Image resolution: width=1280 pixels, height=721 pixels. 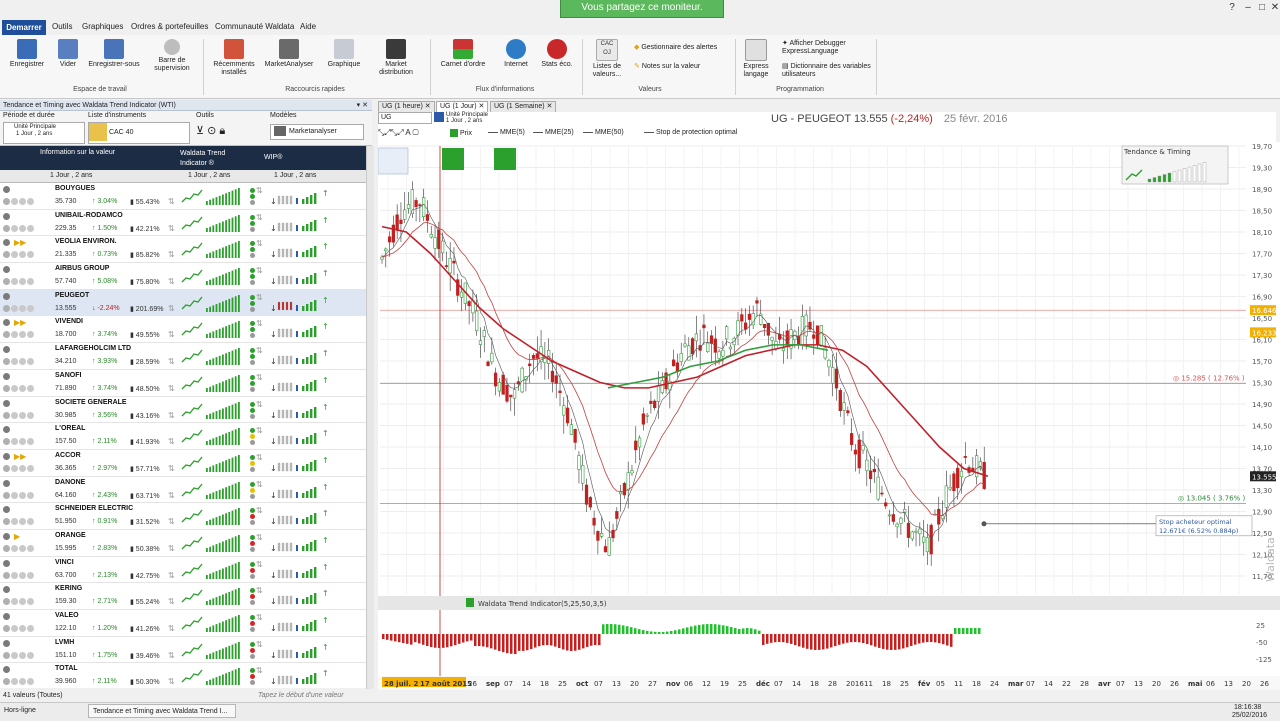 I want to click on x-tick-label: 28, so click(x=832, y=684).